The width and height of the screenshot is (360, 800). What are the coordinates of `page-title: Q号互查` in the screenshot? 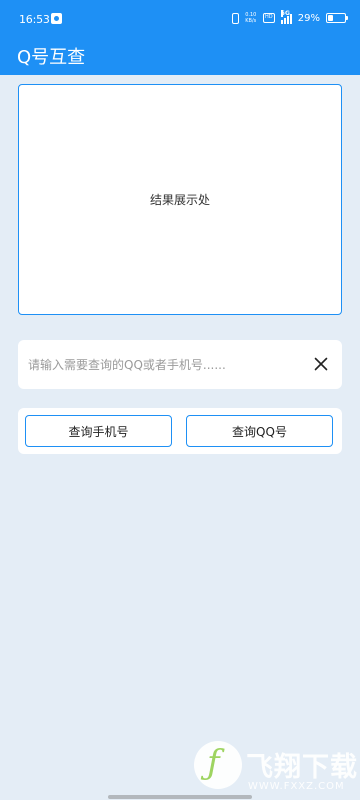 It's located at (51, 57).